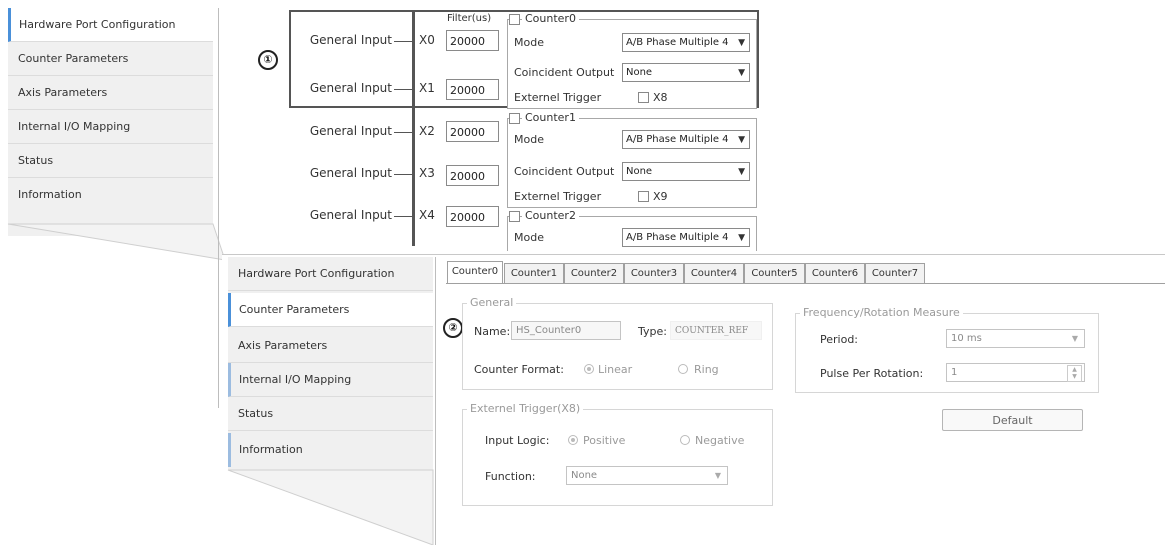 The width and height of the screenshot is (1165, 545). Describe the element at coordinates (475, 272) in the screenshot. I see `tab-counter0: Counter0` at that location.